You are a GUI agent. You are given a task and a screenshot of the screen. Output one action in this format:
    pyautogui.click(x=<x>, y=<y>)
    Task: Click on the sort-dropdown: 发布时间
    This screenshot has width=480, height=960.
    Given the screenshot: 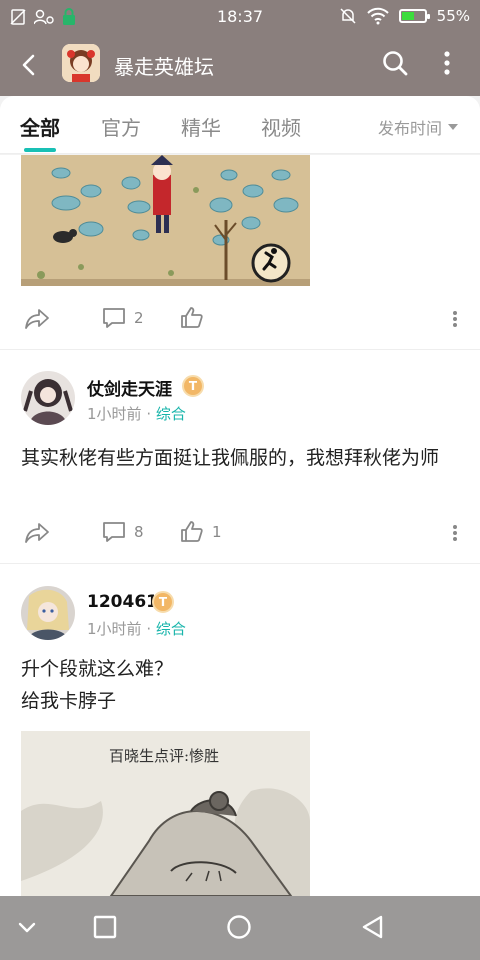 What is the action you would take?
    pyautogui.click(x=418, y=127)
    